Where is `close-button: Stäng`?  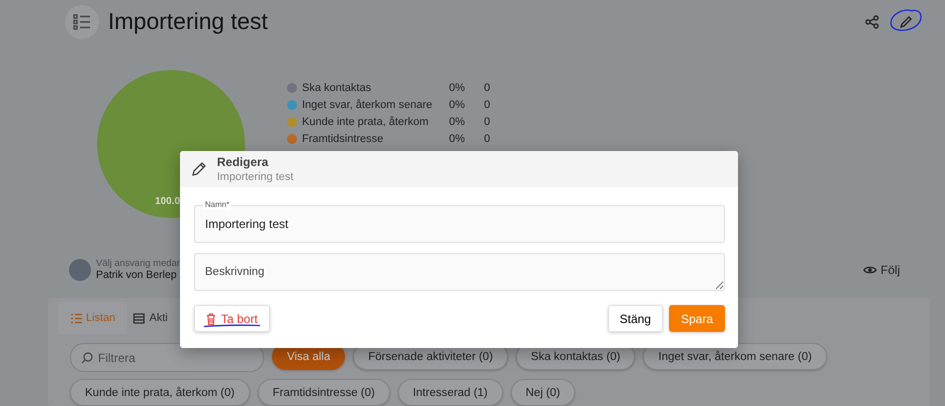 close-button: Stäng is located at coordinates (635, 318).